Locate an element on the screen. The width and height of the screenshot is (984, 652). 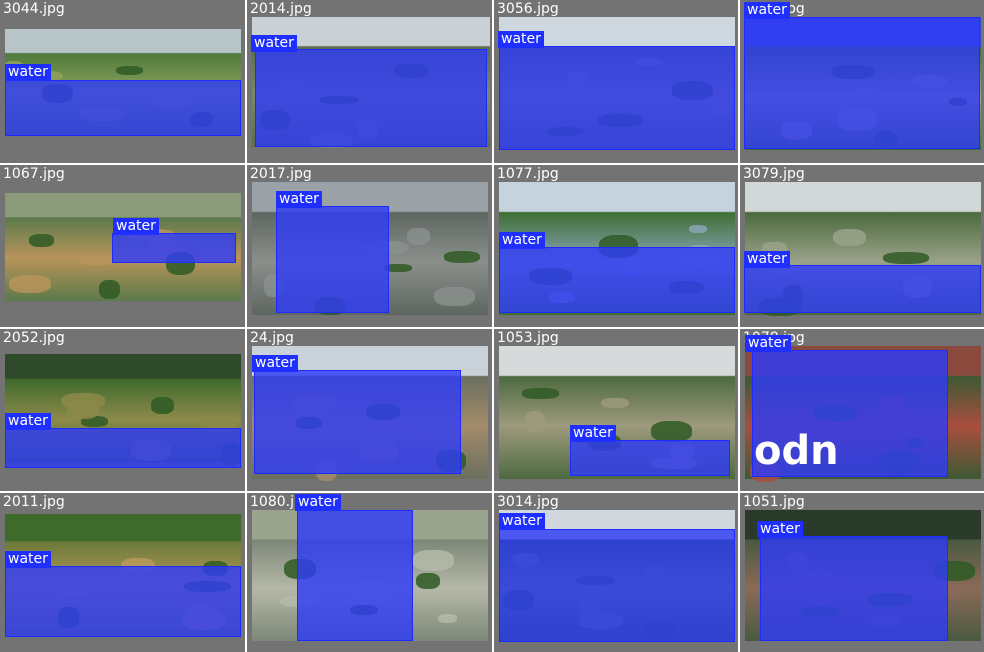
result-cell-1: 3044.jpg water is located at coordinates (122, 81).